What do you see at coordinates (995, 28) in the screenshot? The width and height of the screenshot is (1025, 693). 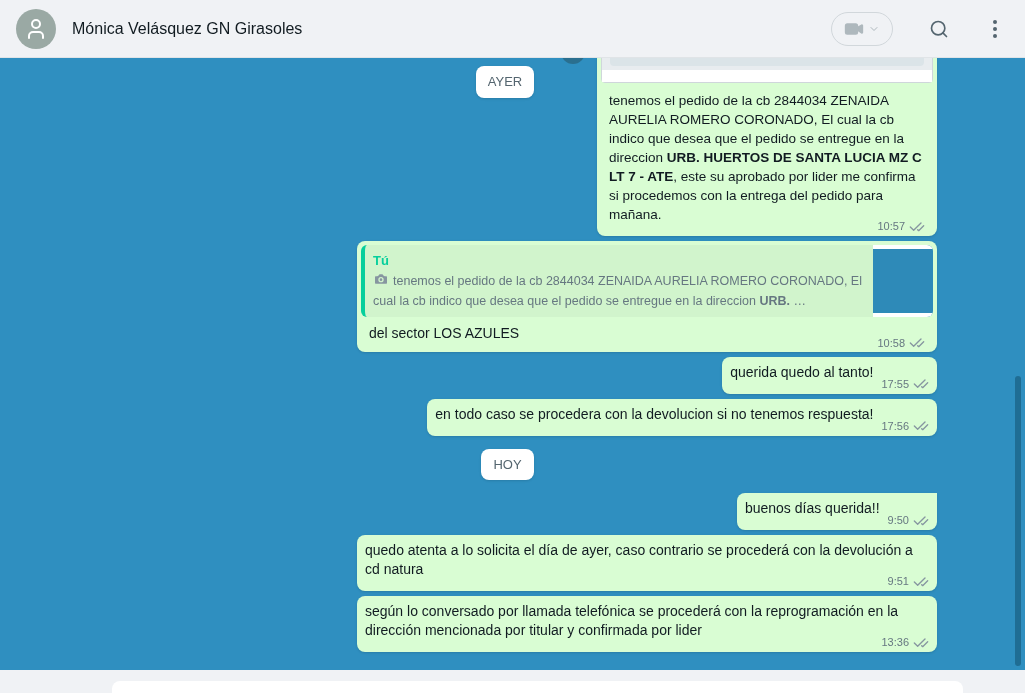 I see `menu-icon` at bounding box center [995, 28].